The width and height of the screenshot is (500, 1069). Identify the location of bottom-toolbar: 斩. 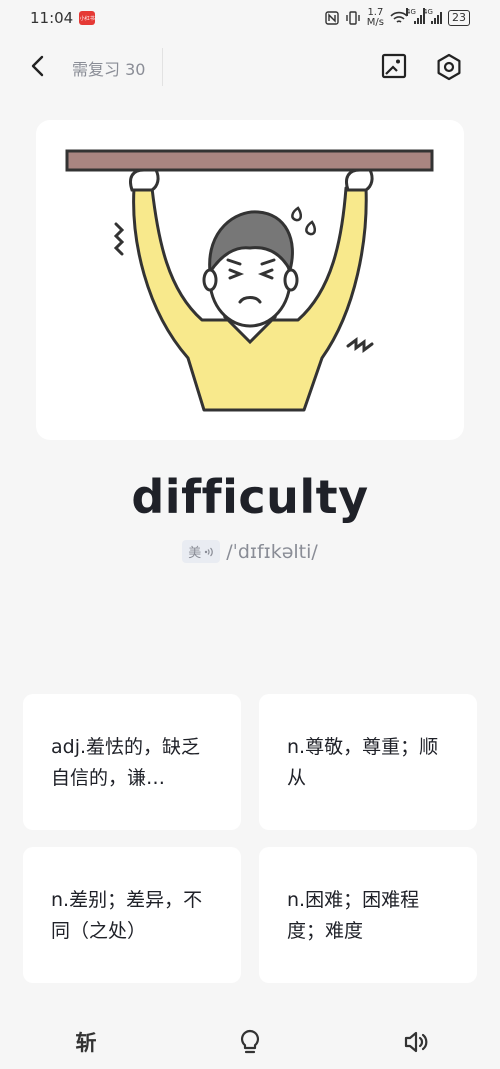
(250, 1042).